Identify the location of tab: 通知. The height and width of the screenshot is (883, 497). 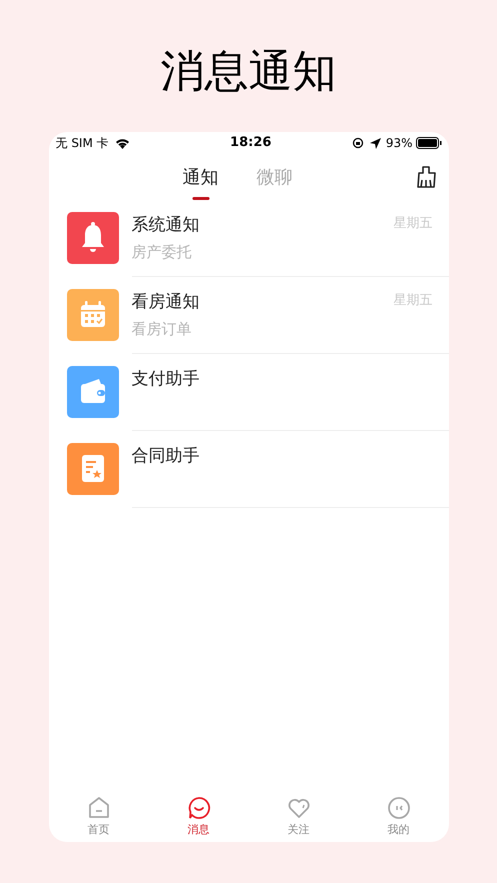
(200, 177).